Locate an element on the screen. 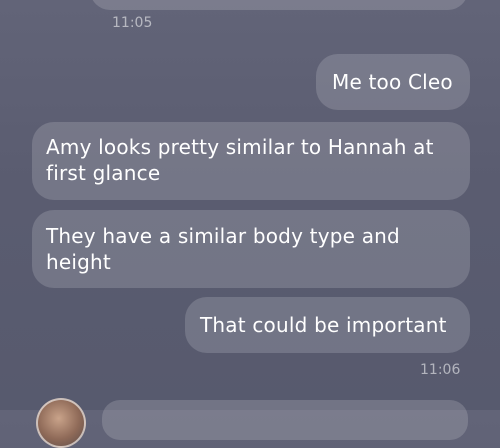 This screenshot has width=500, height=448. timestamp: 11:06 is located at coordinates (440, 370).